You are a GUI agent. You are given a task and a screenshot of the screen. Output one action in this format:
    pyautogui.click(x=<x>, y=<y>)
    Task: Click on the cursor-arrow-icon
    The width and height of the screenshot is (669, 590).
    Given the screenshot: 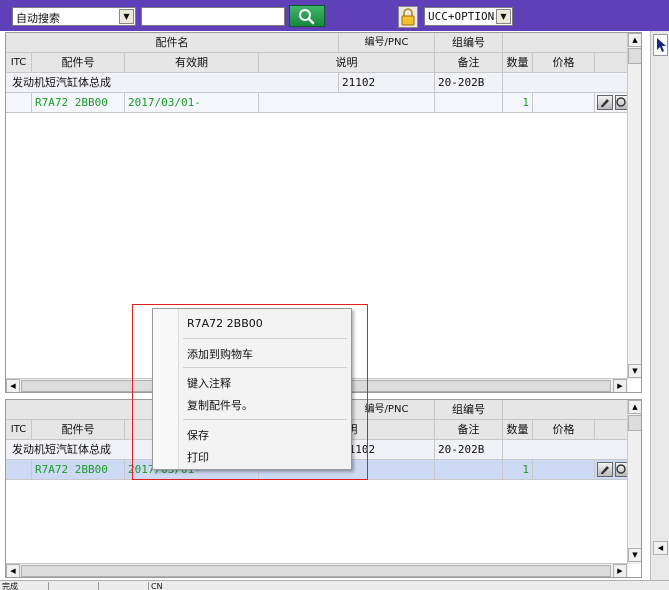 What is the action you would take?
    pyautogui.click(x=661, y=45)
    